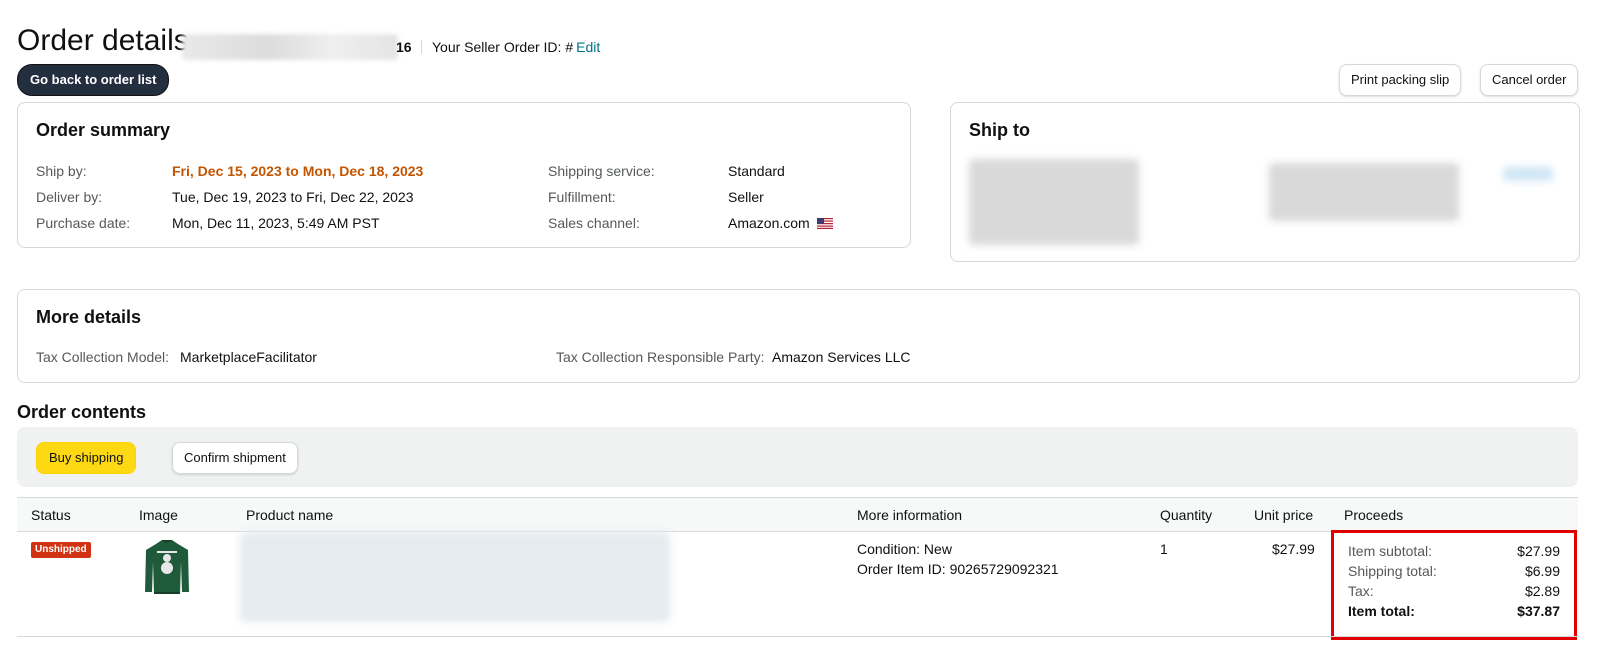 Image resolution: width=1600 pixels, height=670 pixels. What do you see at coordinates (1529, 80) in the screenshot?
I see `cancel-order-button: Cancel order` at bounding box center [1529, 80].